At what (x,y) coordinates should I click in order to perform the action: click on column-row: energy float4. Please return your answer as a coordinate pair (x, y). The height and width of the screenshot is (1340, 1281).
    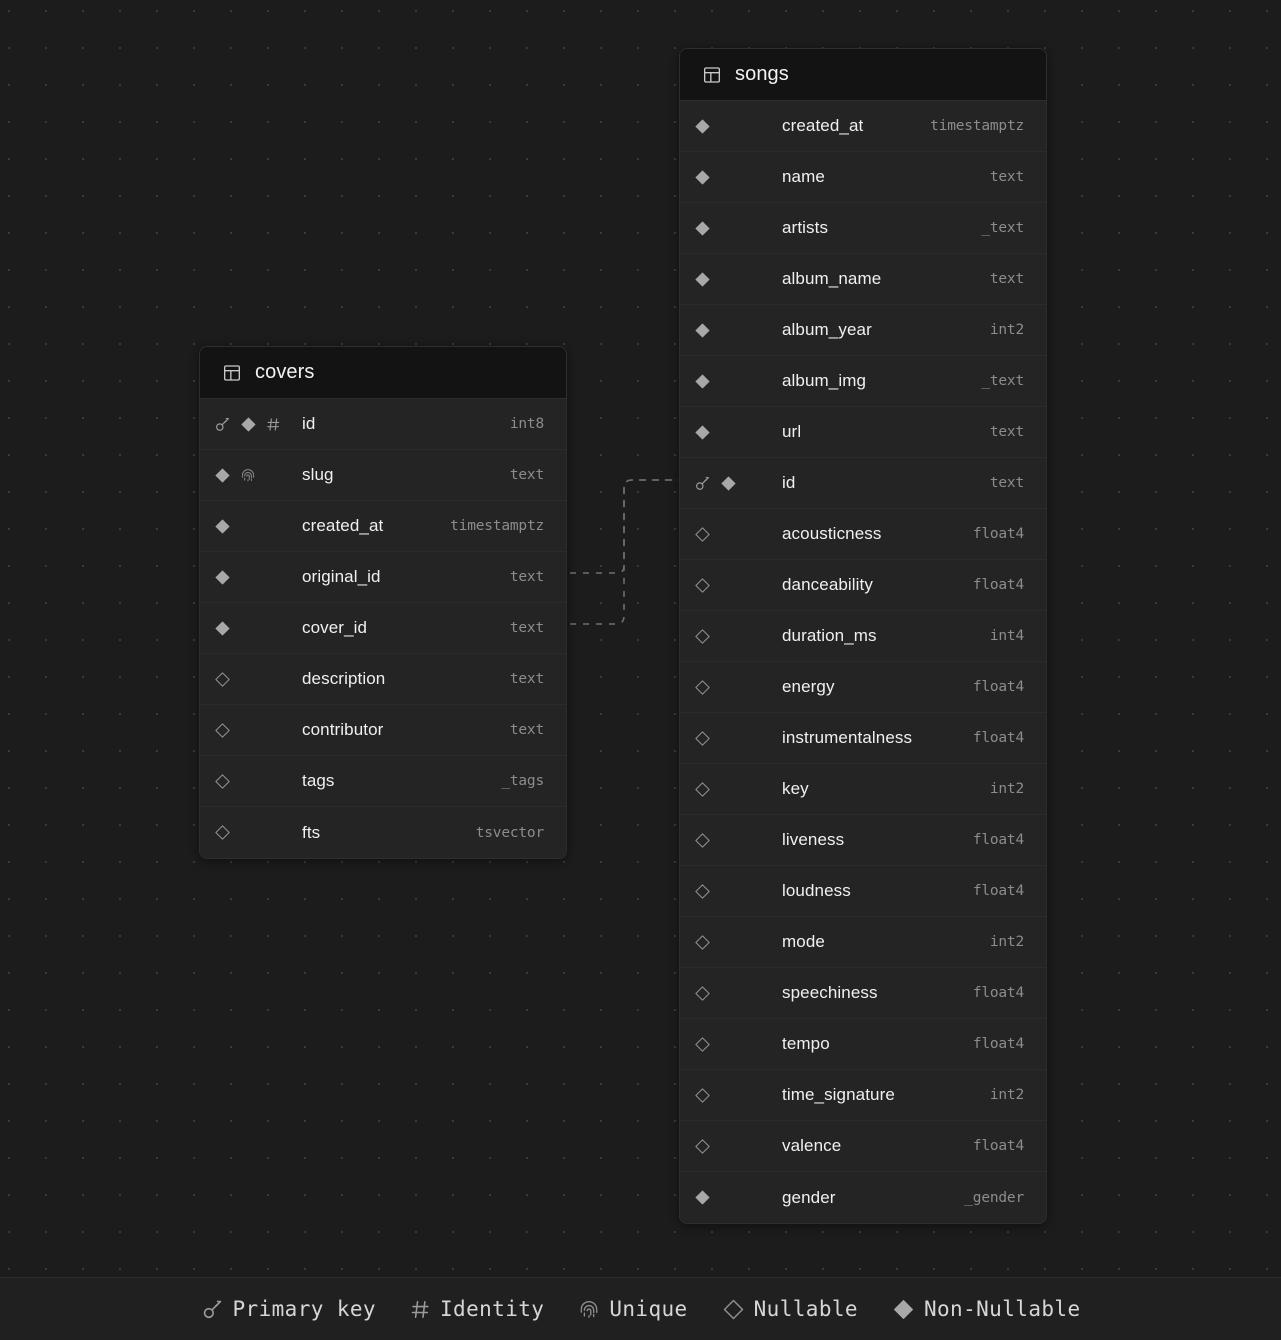
    Looking at the image, I should click on (863, 687).